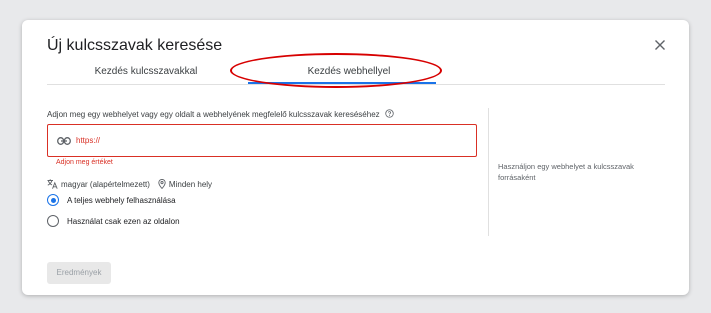 Image resolution: width=711 pixels, height=313 pixels. I want to click on dialog-title: Új kulcsszavak keresése, so click(135, 45).